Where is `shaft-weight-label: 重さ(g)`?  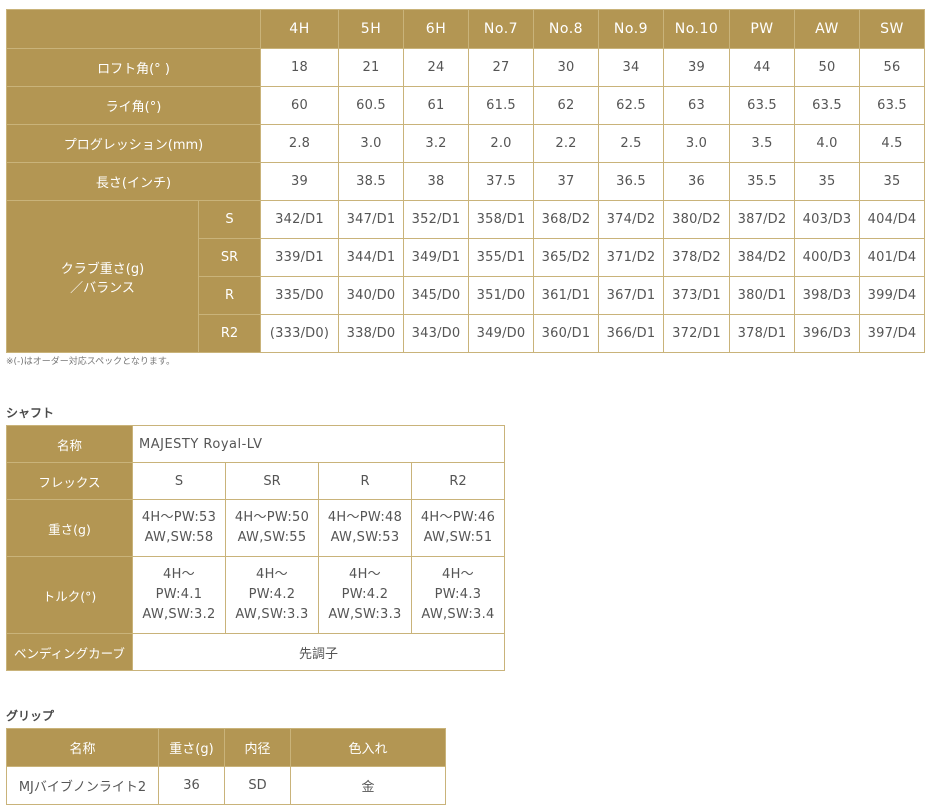
shaft-weight-label: 重さ(g) is located at coordinates (69, 528).